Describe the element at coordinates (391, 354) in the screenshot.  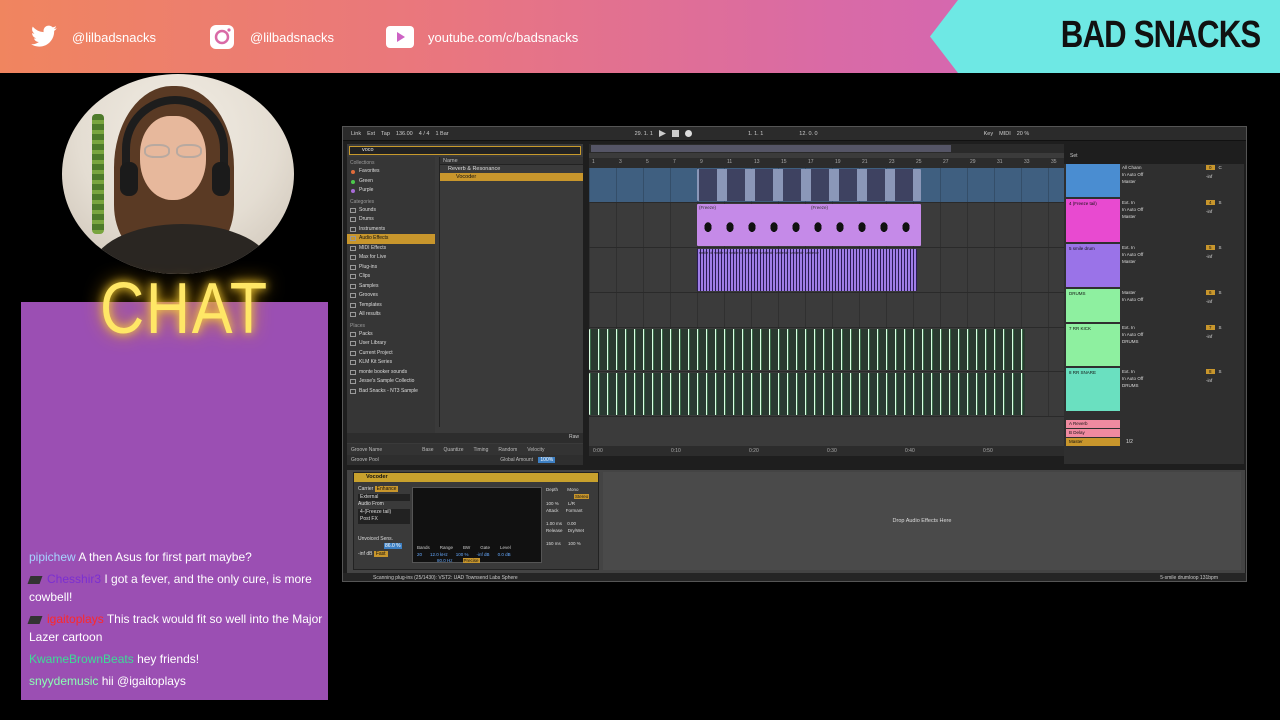
I see `place-item: Current Project` at that location.